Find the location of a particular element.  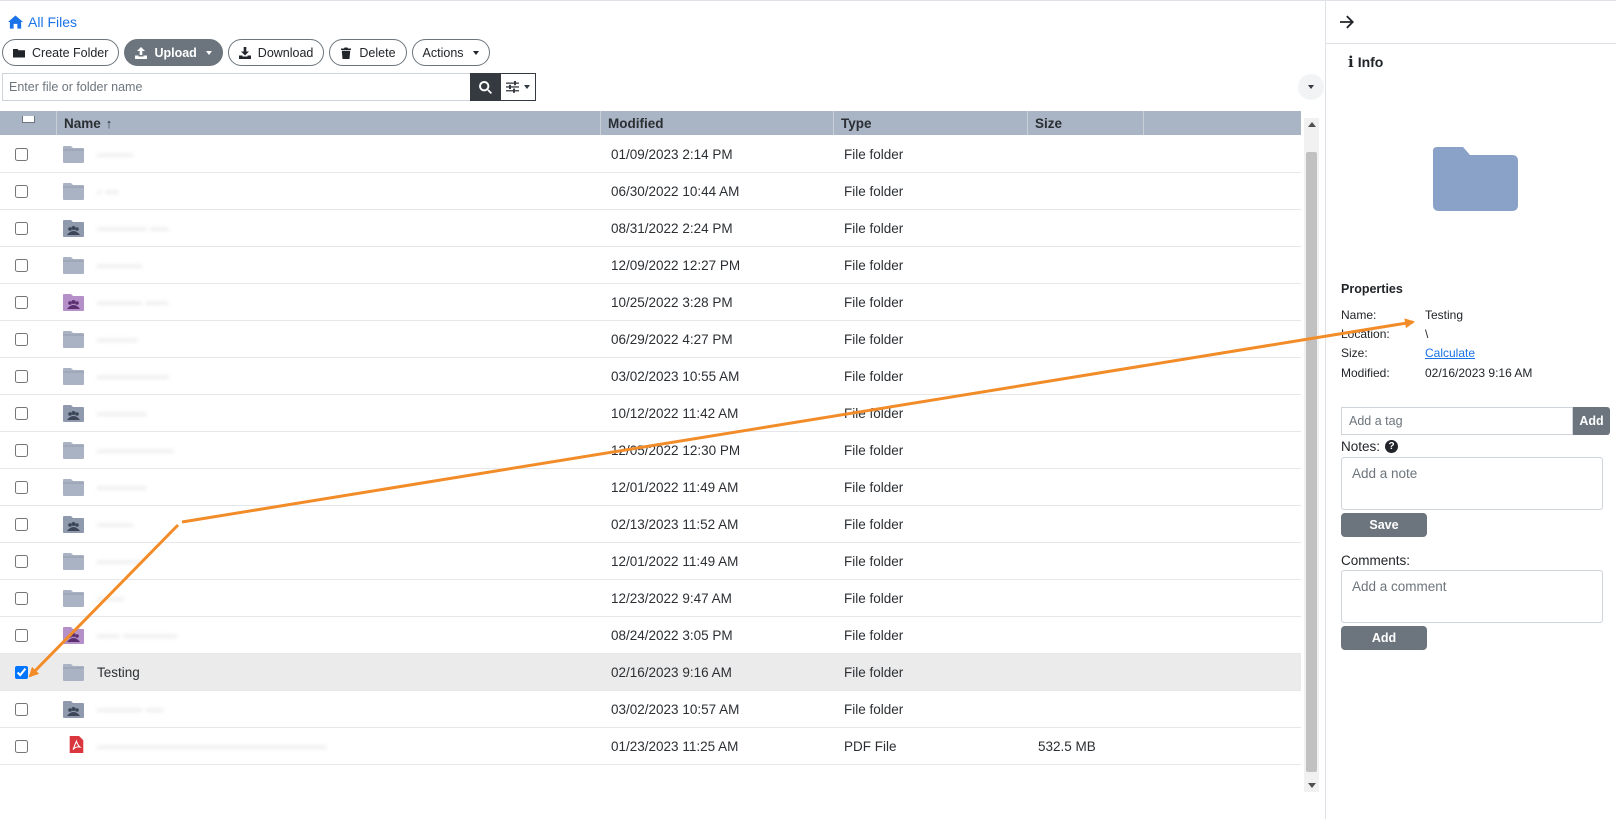

comments-textarea is located at coordinates (1472, 596).